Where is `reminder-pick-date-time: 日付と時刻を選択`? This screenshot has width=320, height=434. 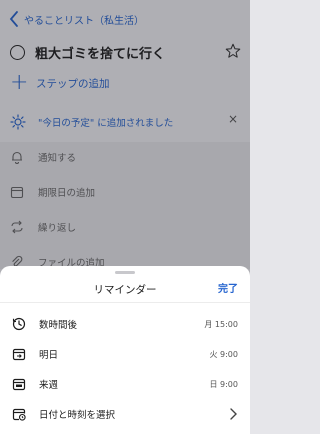 reminder-pick-date-time: 日付と時刻を選択 is located at coordinates (125, 414).